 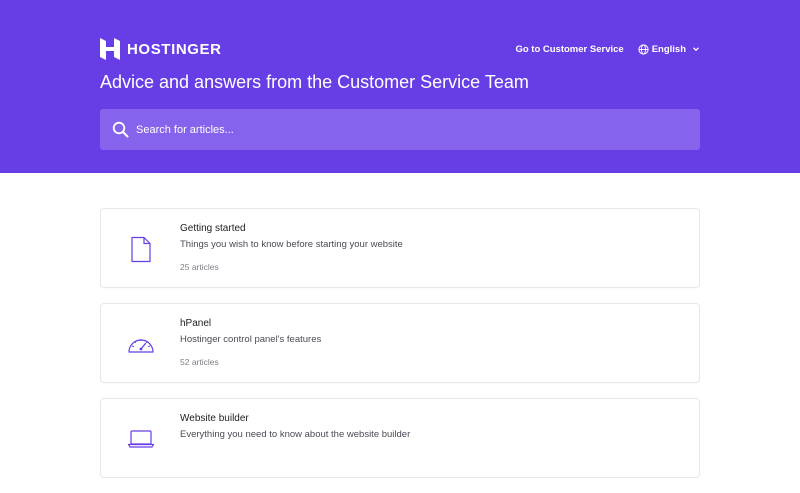 I want to click on language-label: English, so click(x=668, y=49).